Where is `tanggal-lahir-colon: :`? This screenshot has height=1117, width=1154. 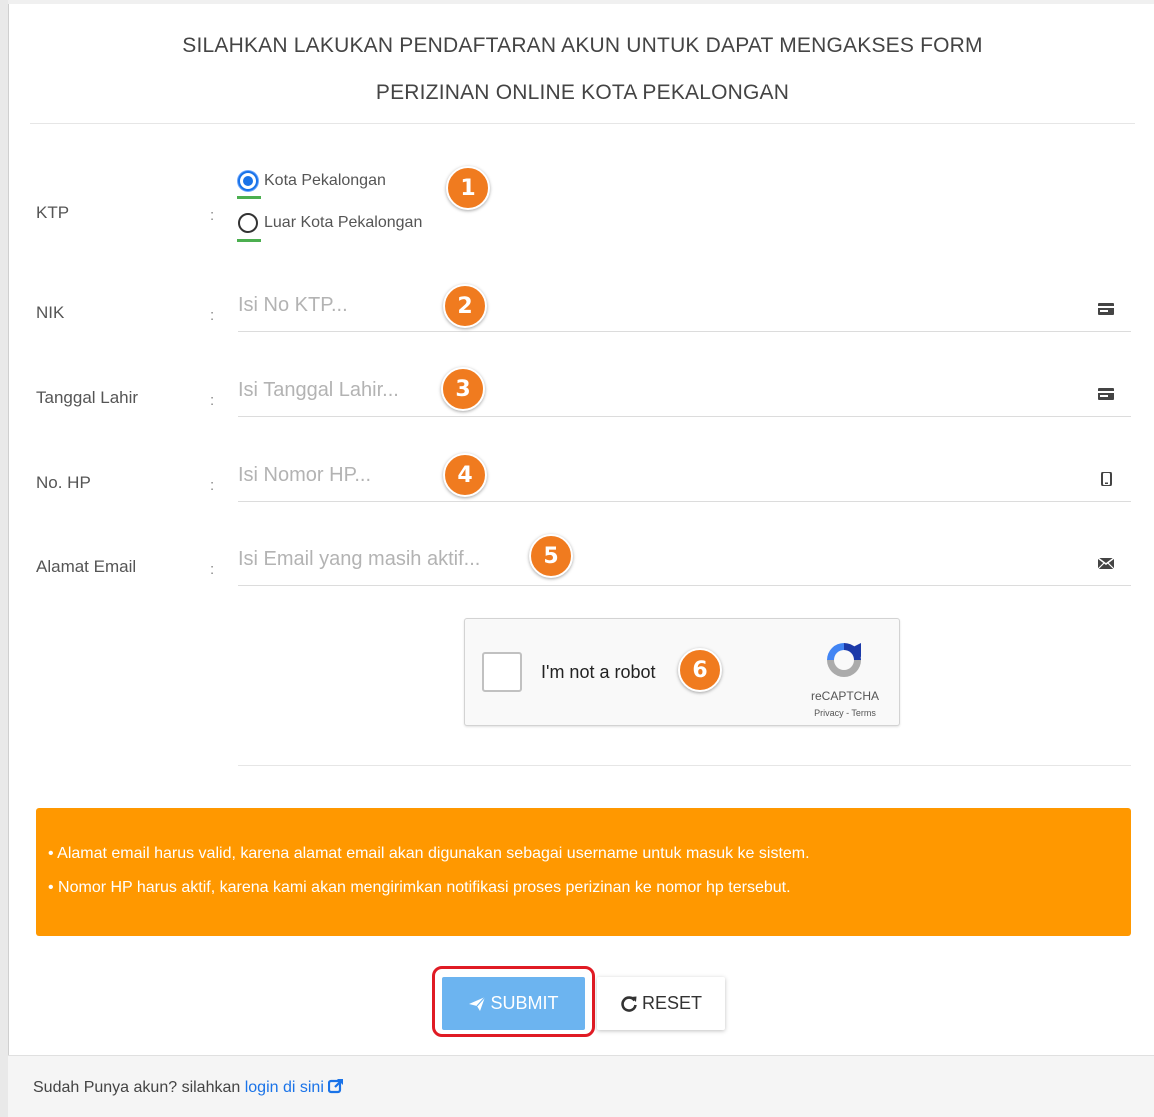
tanggal-lahir-colon: : is located at coordinates (212, 400).